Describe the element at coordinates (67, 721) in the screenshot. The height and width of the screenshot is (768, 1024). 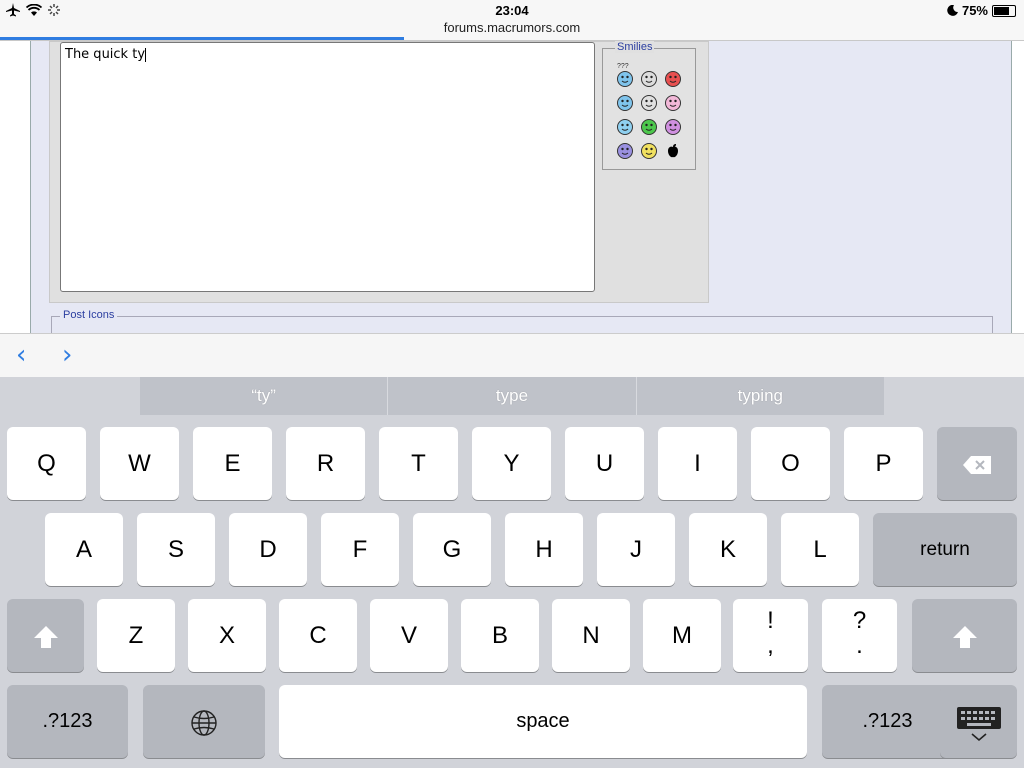
I see `numbers-left-key: .?123` at that location.